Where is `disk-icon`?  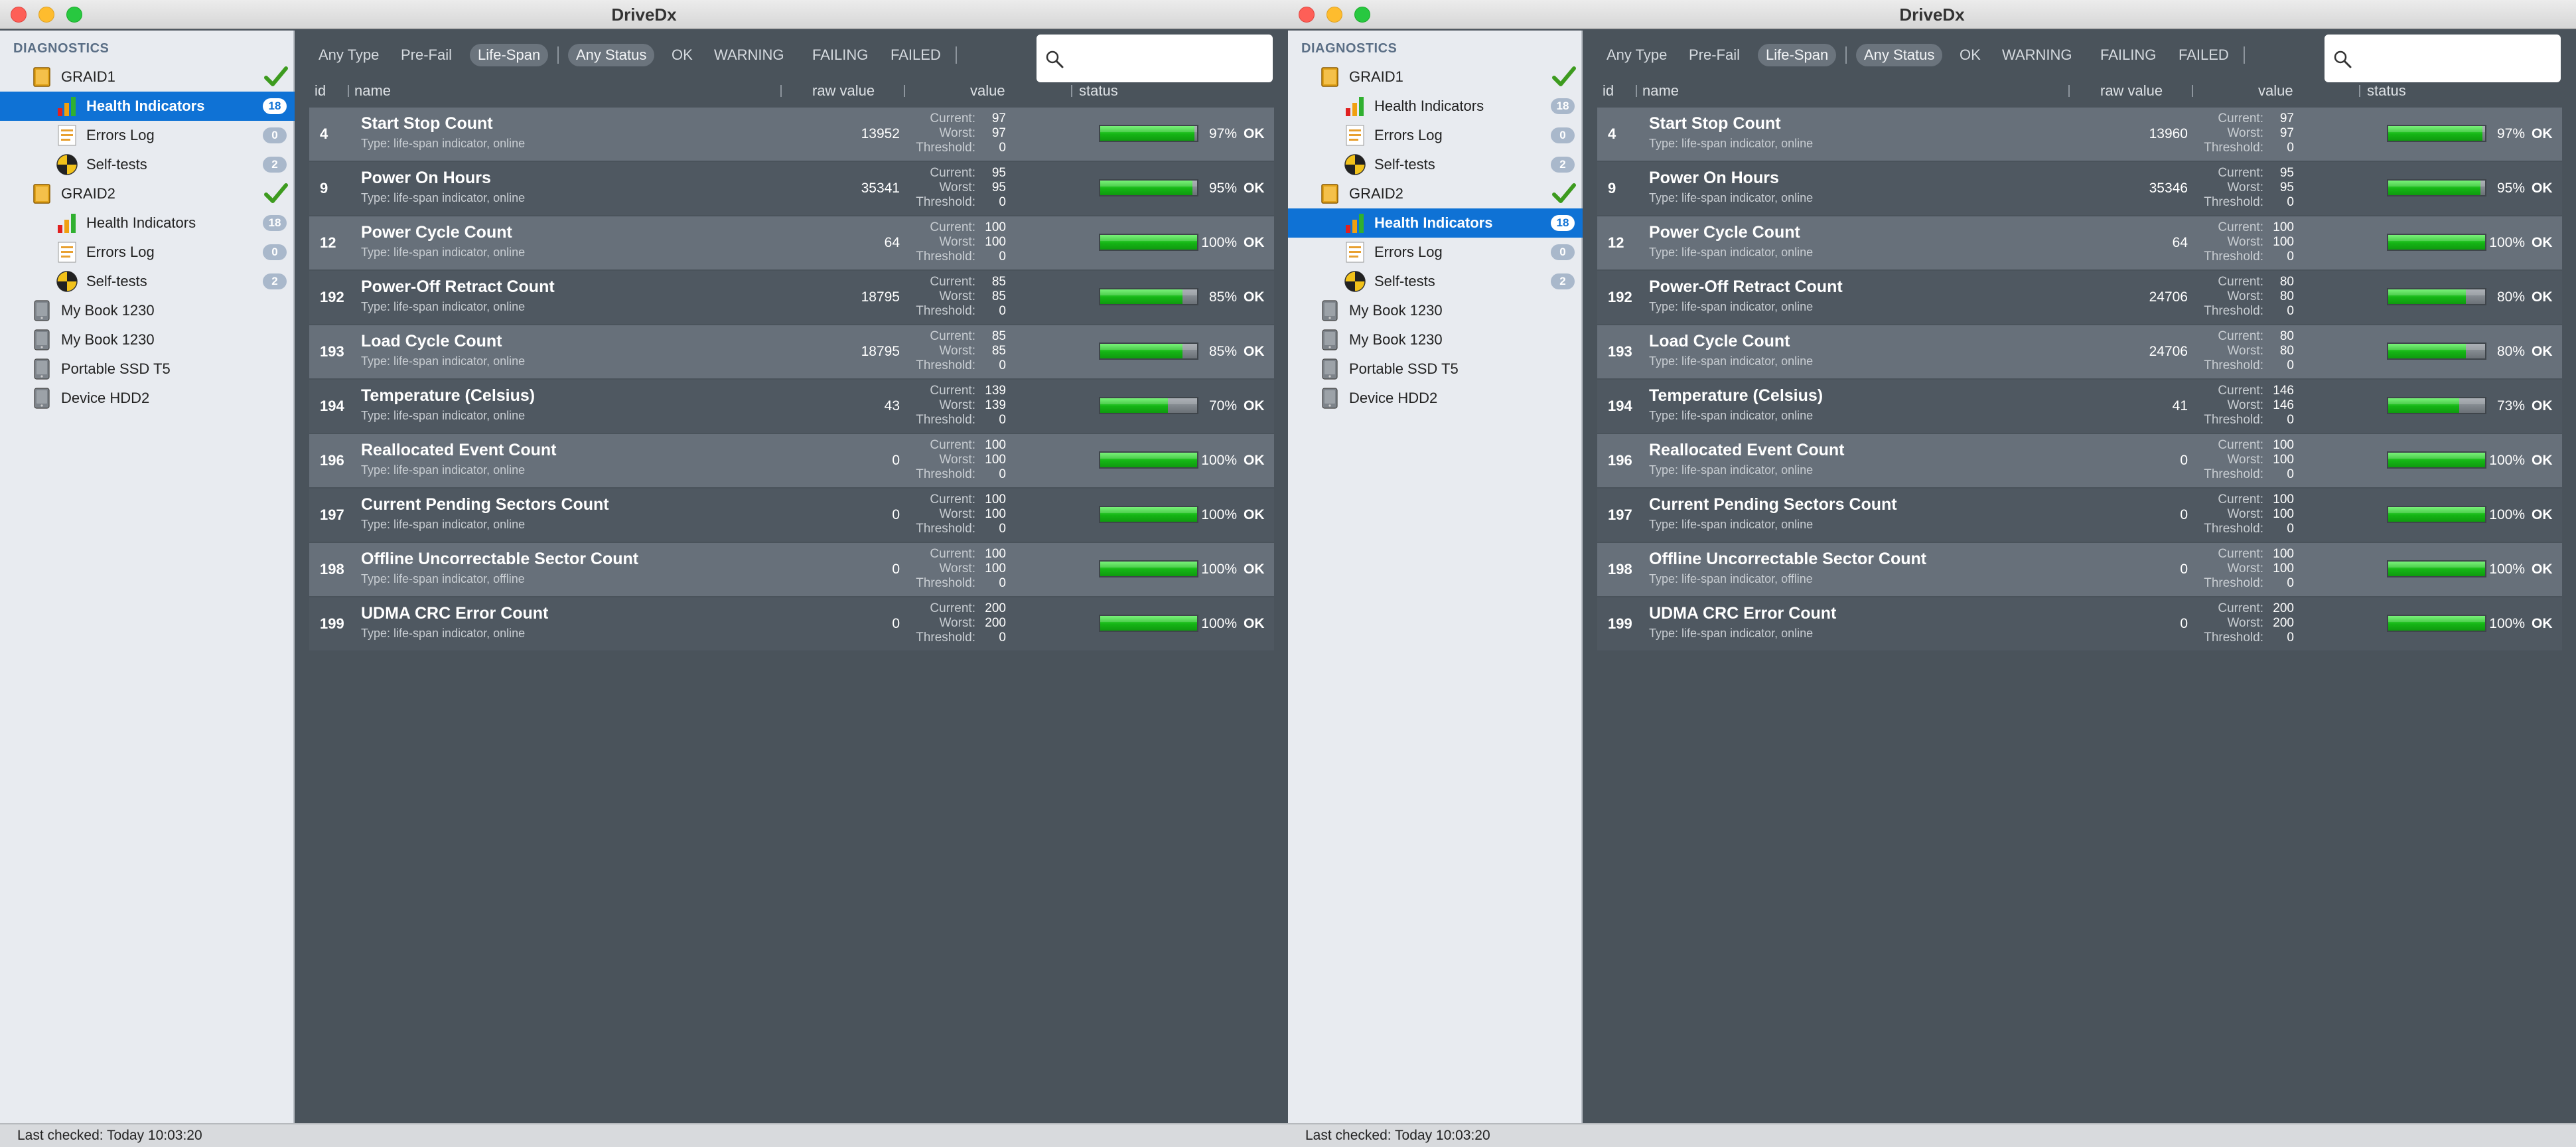 disk-icon is located at coordinates (42, 398).